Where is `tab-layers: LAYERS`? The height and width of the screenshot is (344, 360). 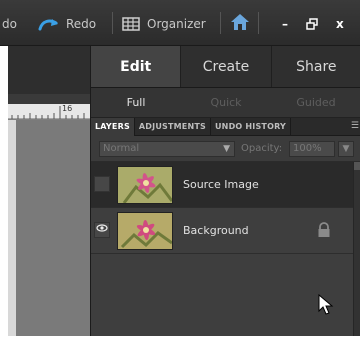
tab-layers: LAYERS is located at coordinates (113, 126).